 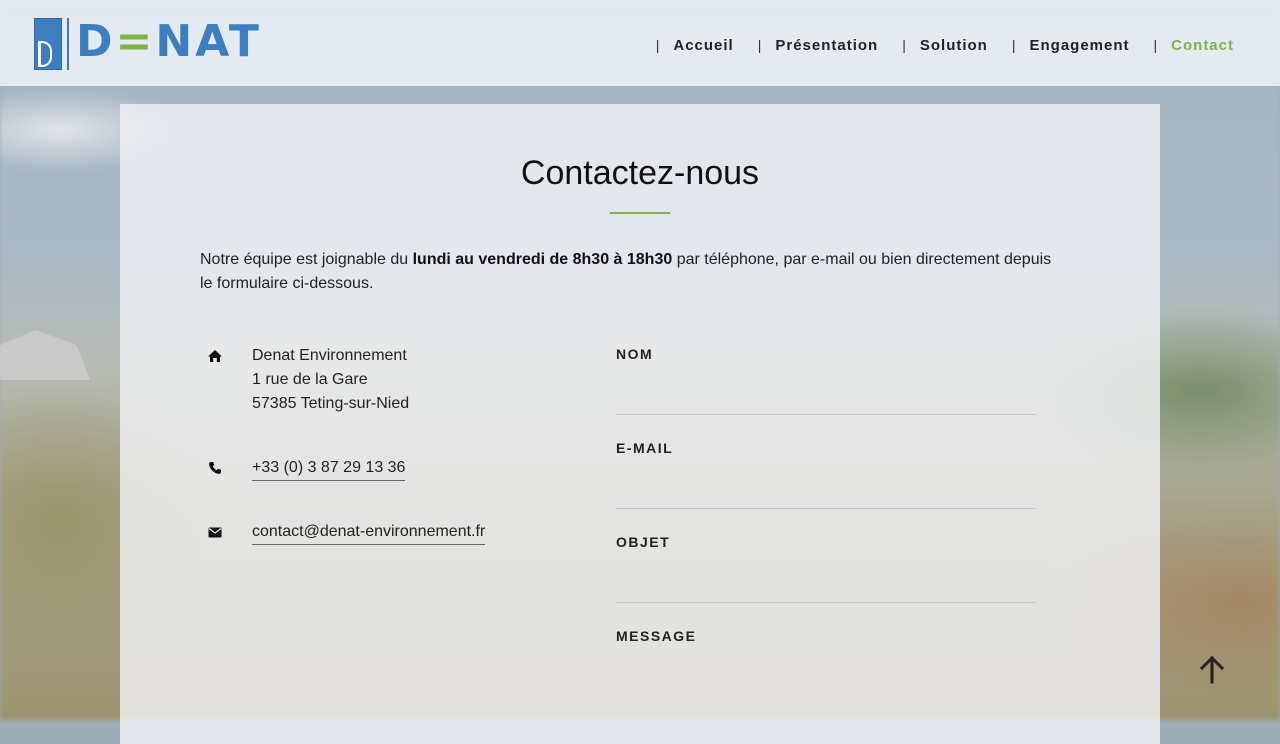 I want to click on home-icon, so click(x=215, y=356).